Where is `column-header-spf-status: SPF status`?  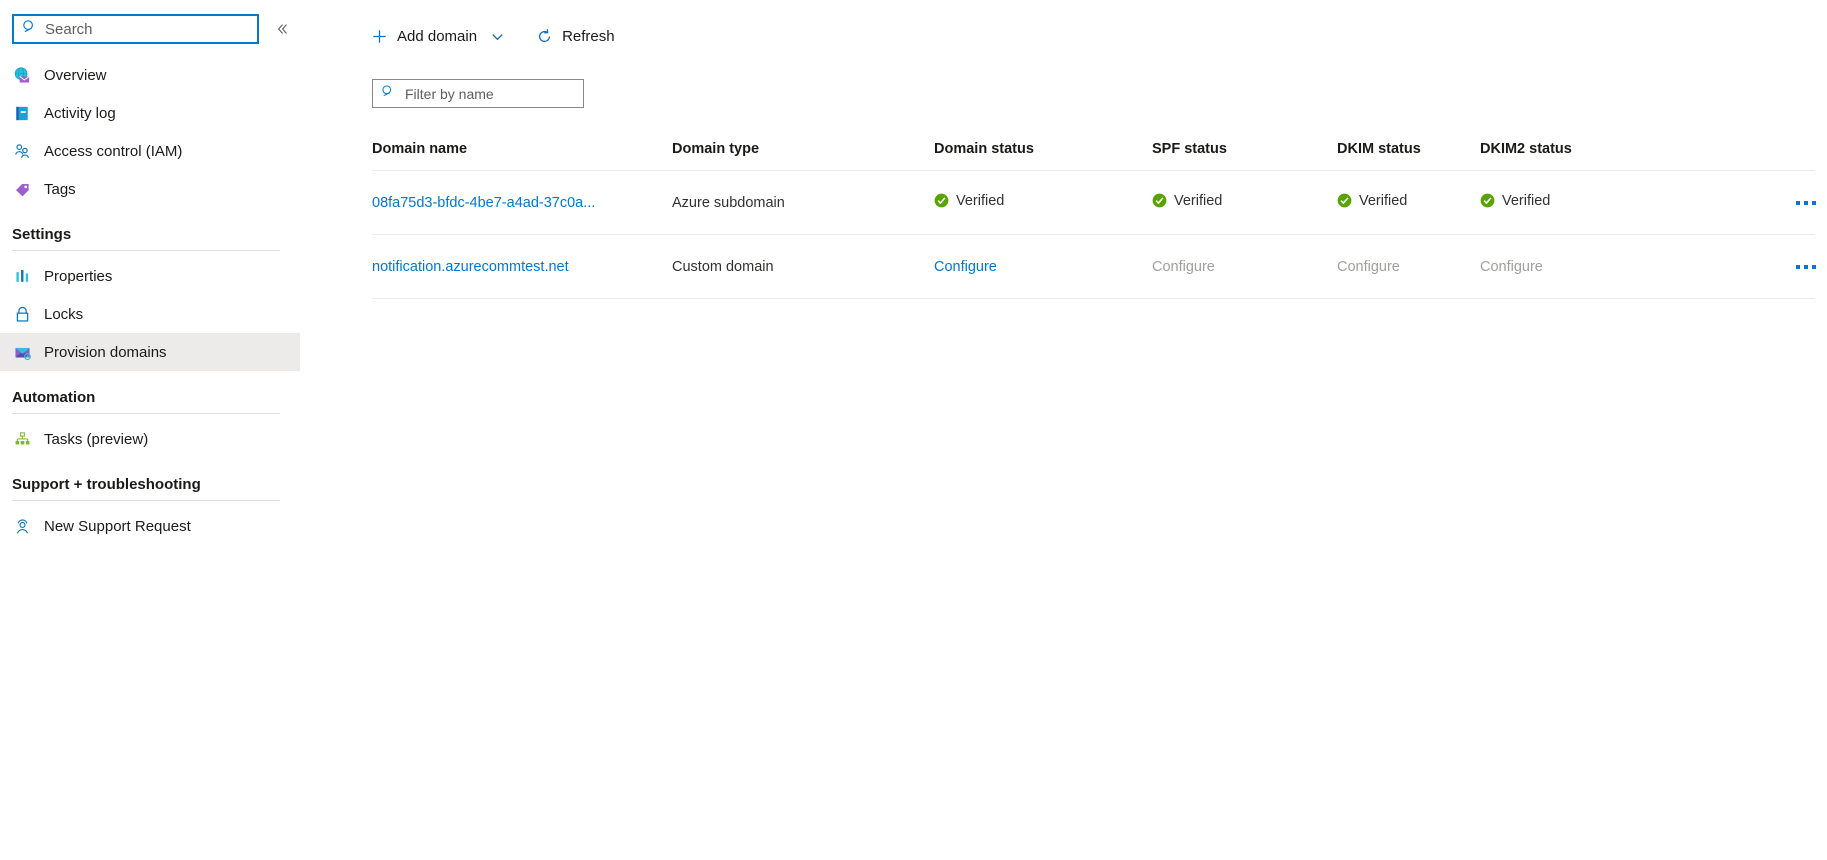
column-header-spf-status: SPF status is located at coordinates (1244, 156).